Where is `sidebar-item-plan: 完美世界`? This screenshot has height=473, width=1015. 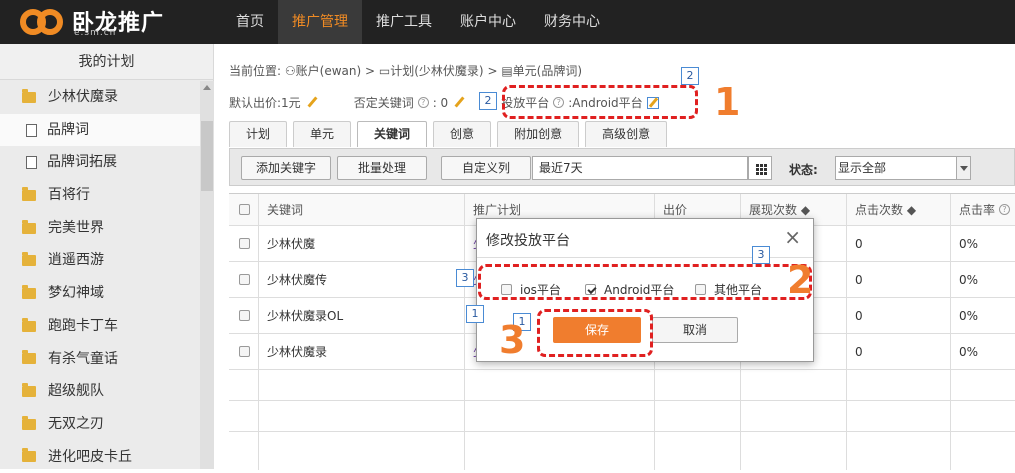
sidebar-item-plan: 完美世界 is located at coordinates (100, 228).